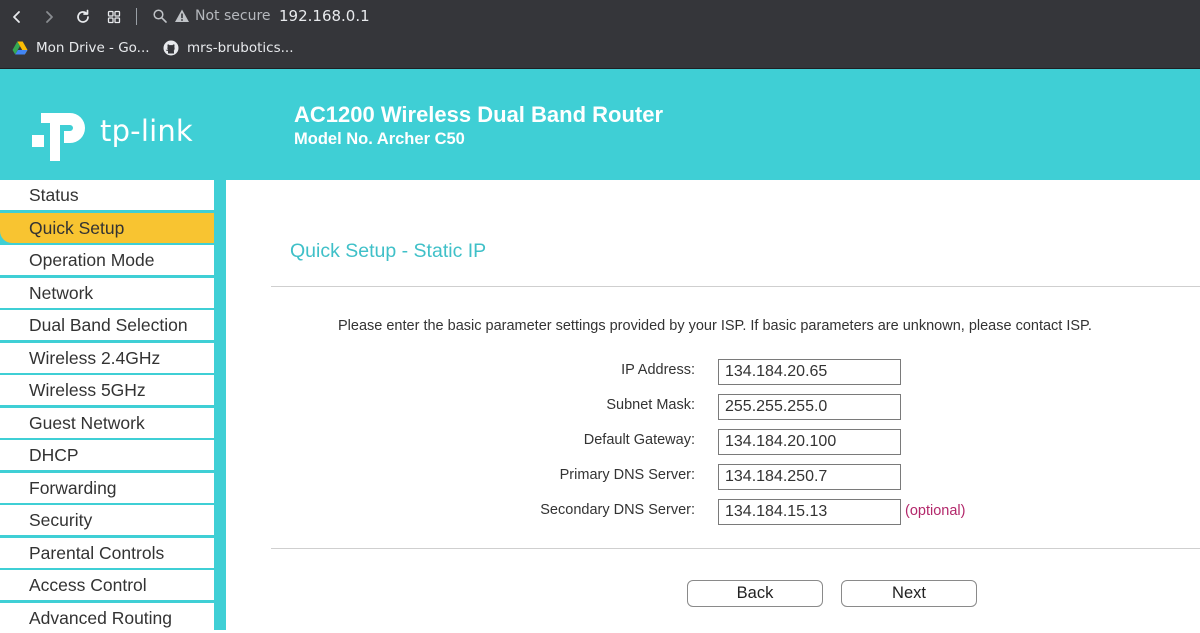  I want to click on page-title: Quick Setup - Static IP, so click(388, 251).